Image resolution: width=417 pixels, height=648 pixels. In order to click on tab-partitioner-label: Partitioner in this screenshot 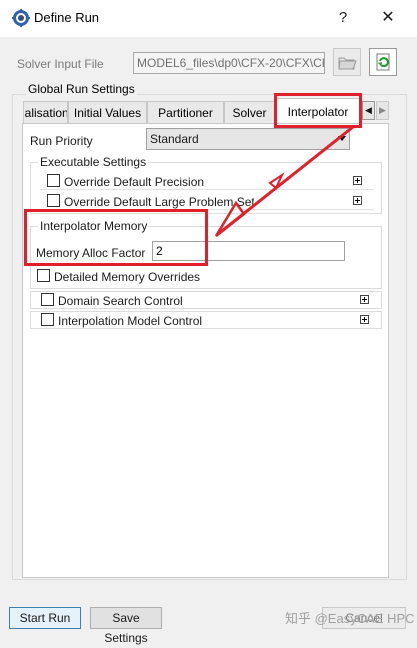, I will do `click(185, 113)`.